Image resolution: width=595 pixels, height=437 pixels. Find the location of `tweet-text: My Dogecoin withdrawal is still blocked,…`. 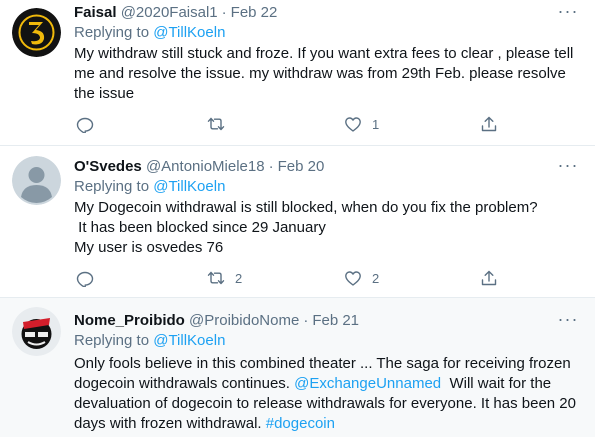

tweet-text: My Dogecoin withdrawal is still blocked,… is located at coordinates (324, 228).